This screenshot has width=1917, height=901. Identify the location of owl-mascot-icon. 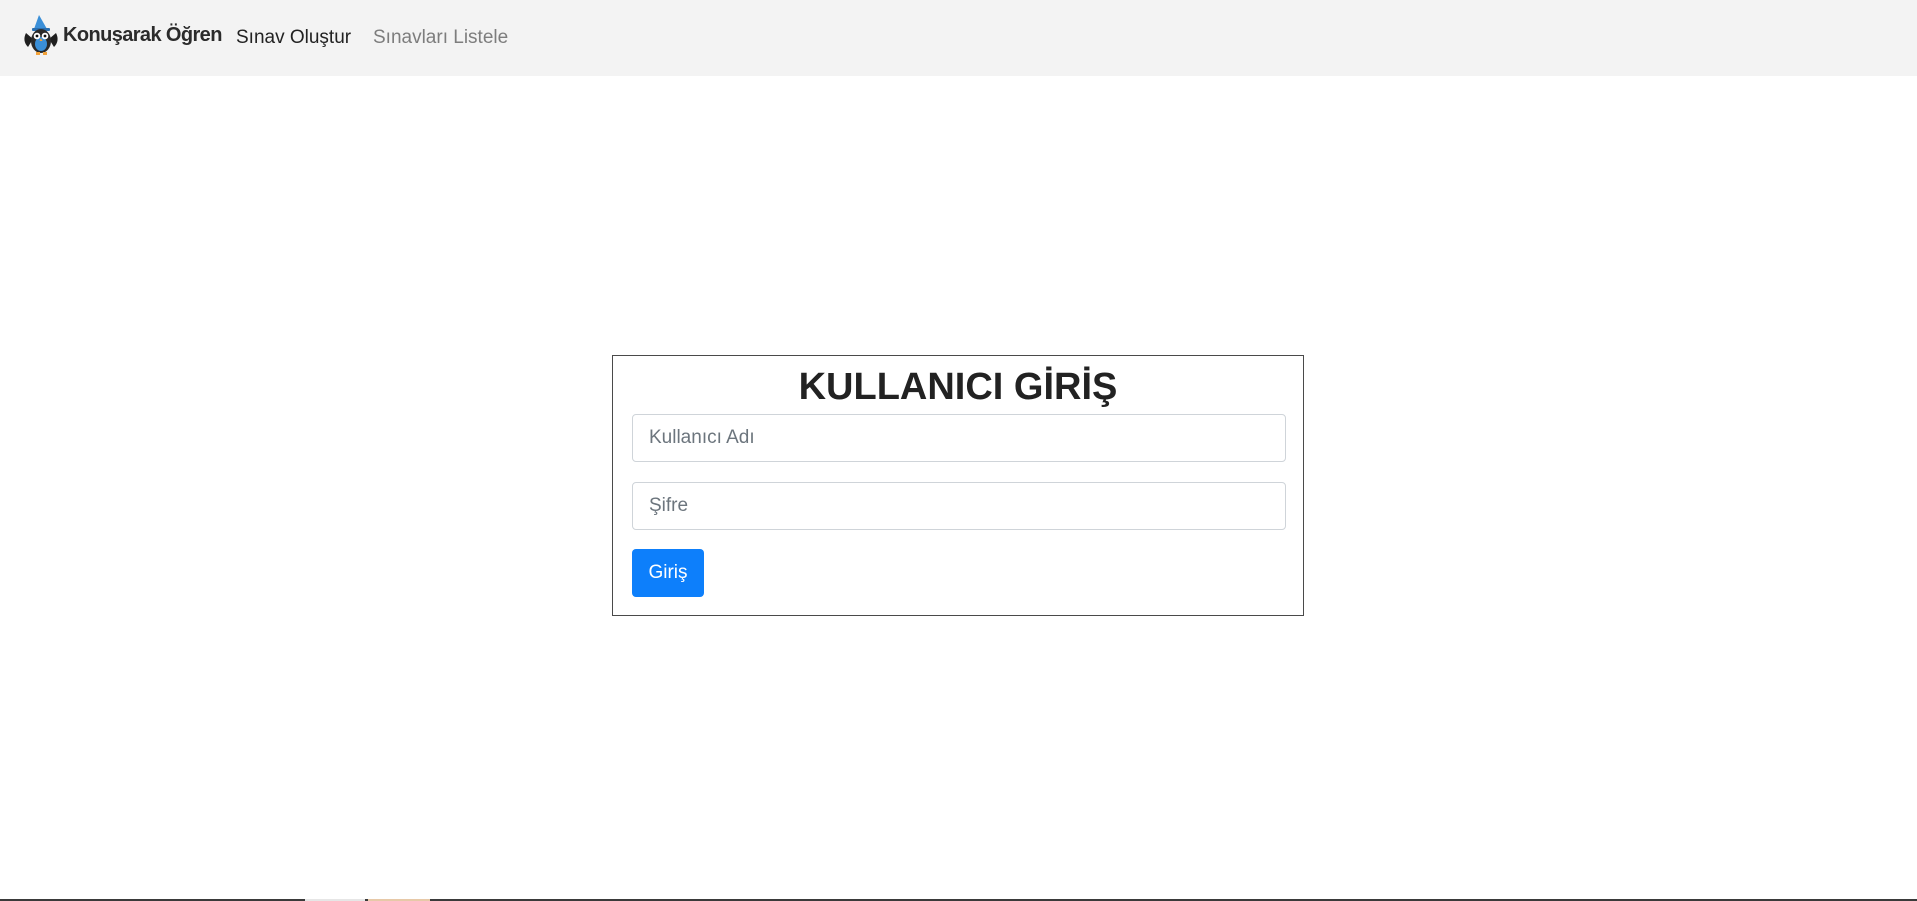
(41, 35).